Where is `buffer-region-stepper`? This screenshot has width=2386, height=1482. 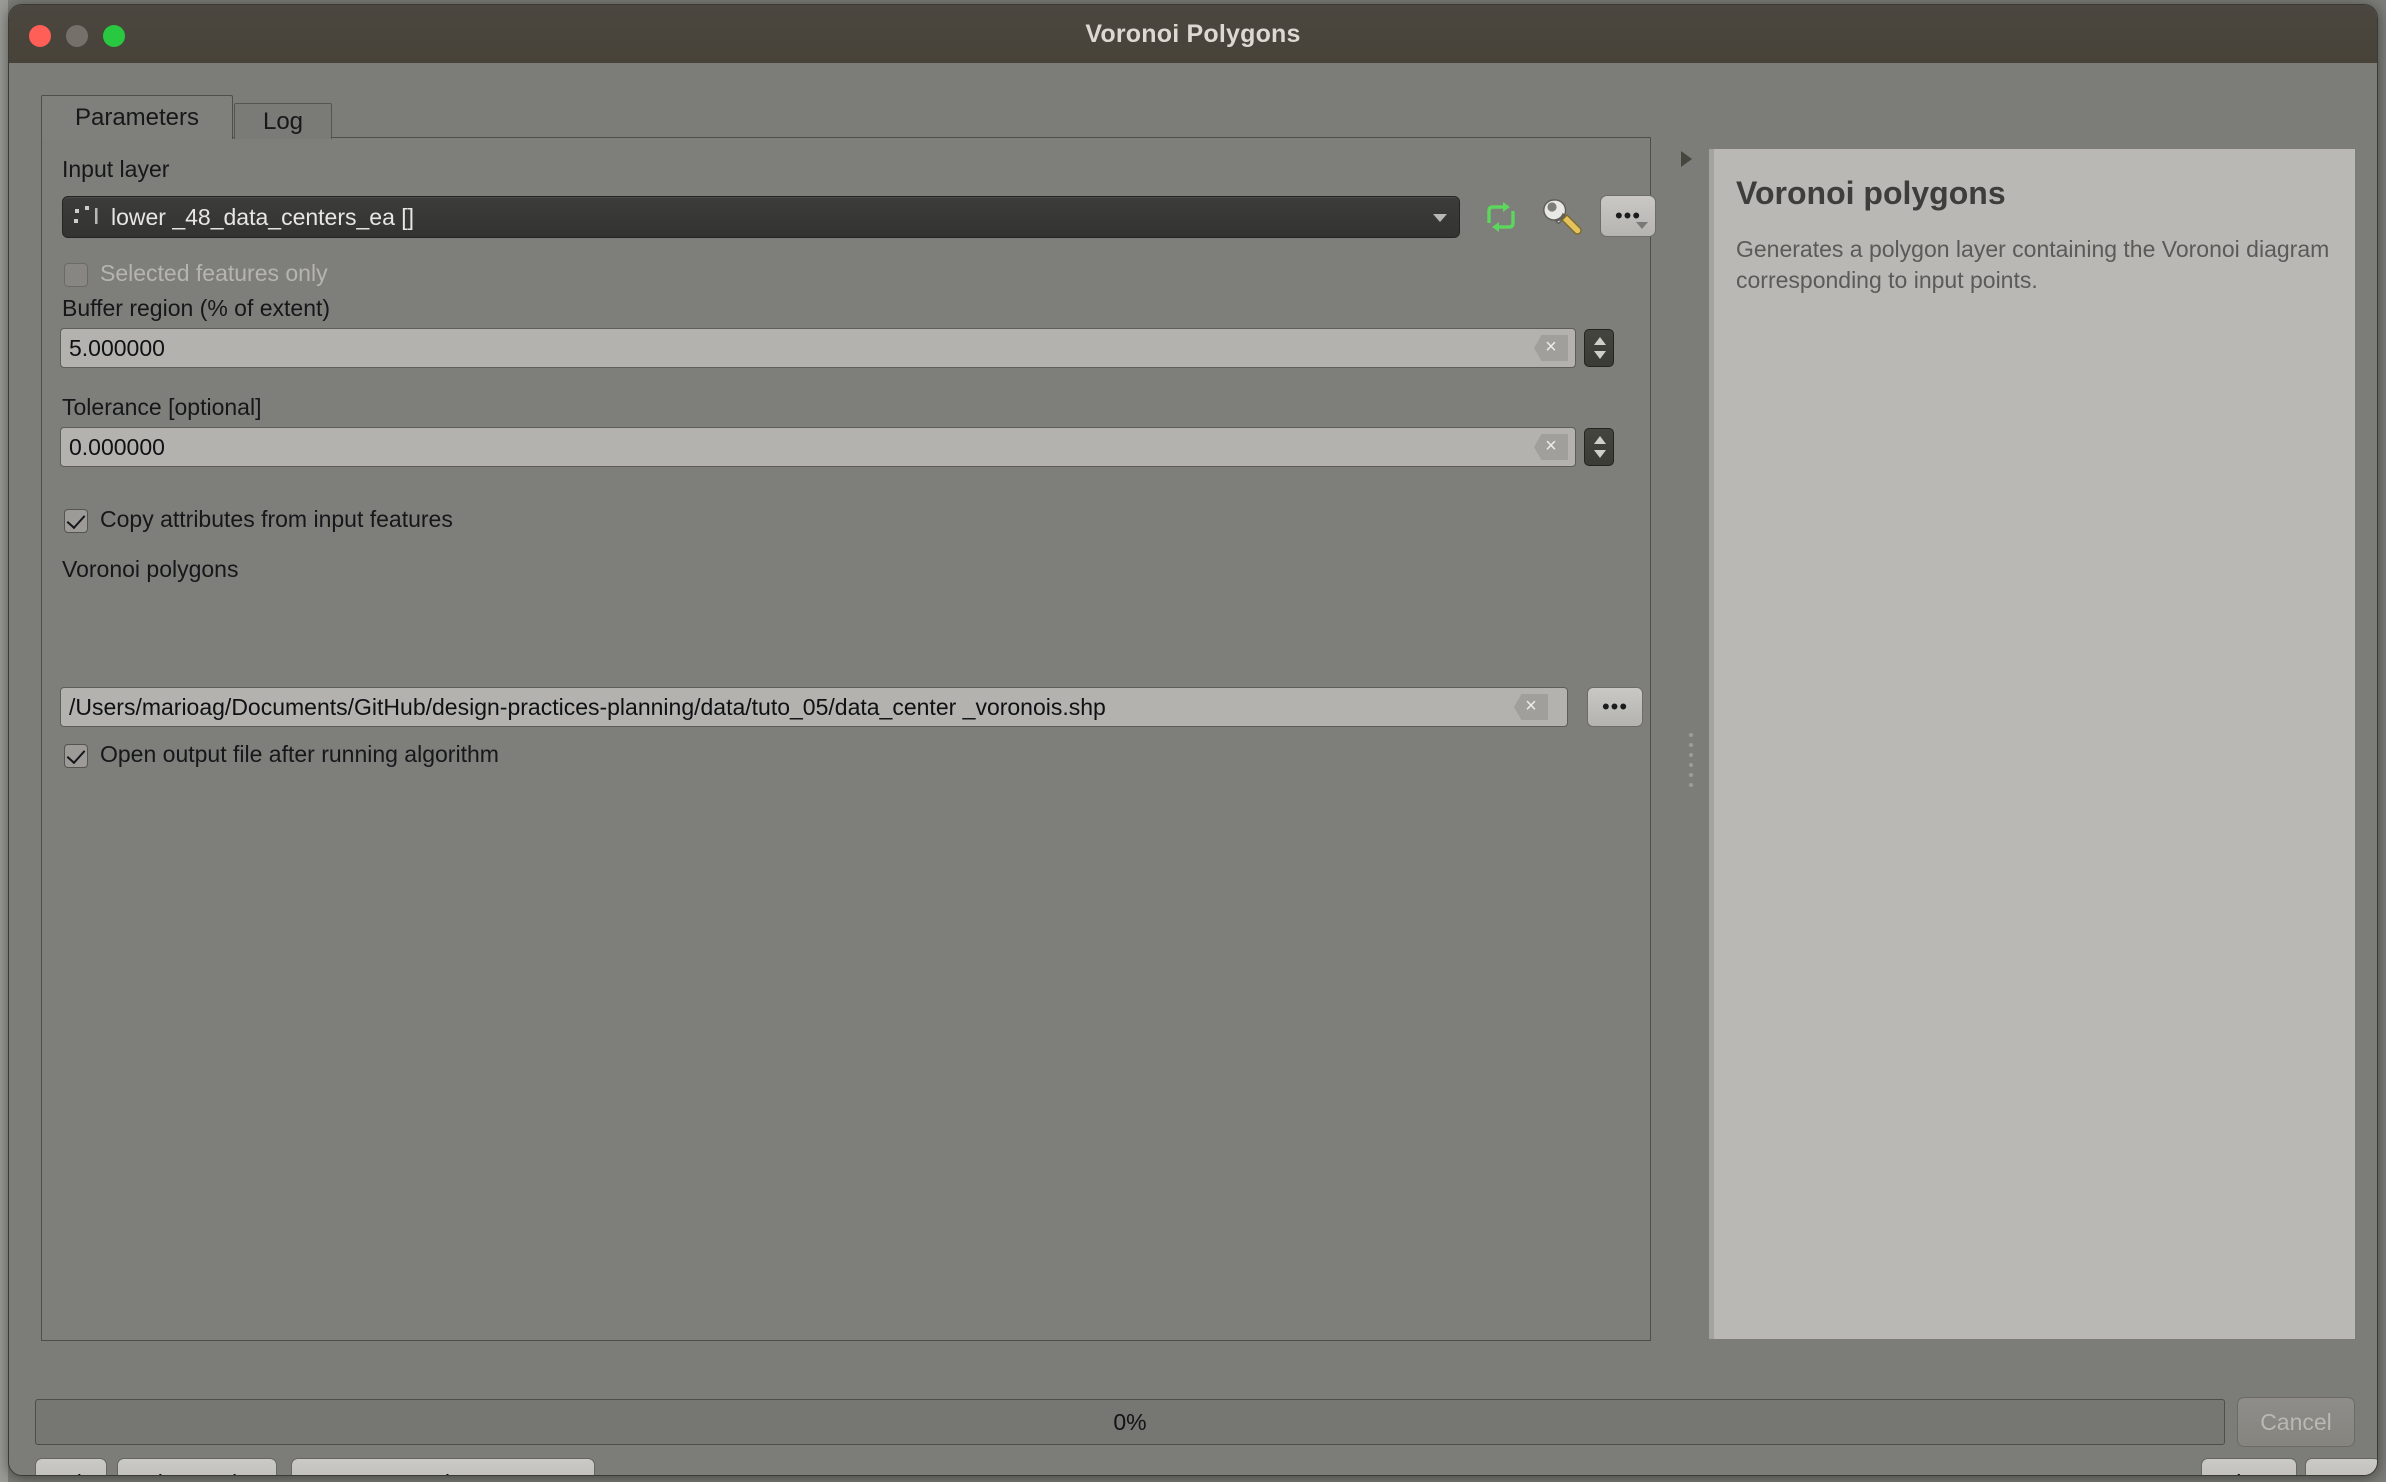 buffer-region-stepper is located at coordinates (1599, 348).